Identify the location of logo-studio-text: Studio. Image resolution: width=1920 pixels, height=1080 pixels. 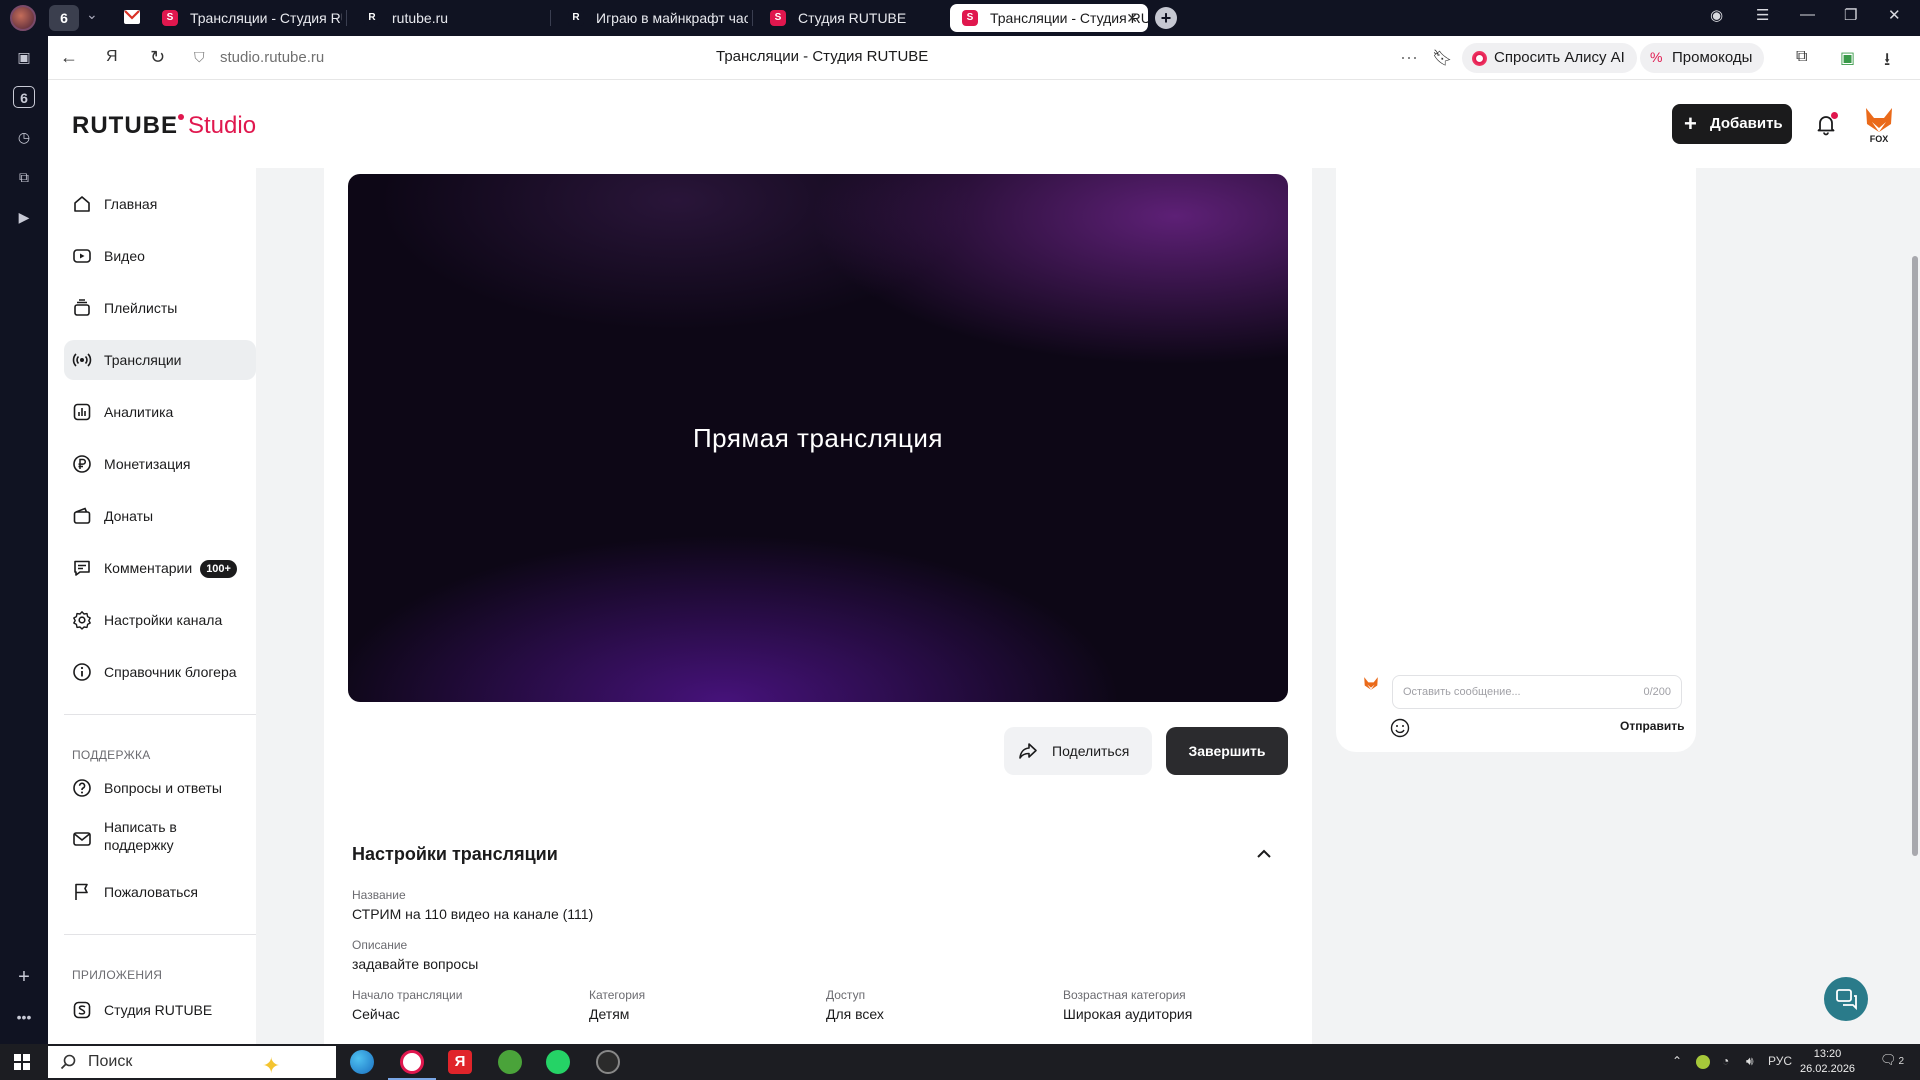
(222, 125).